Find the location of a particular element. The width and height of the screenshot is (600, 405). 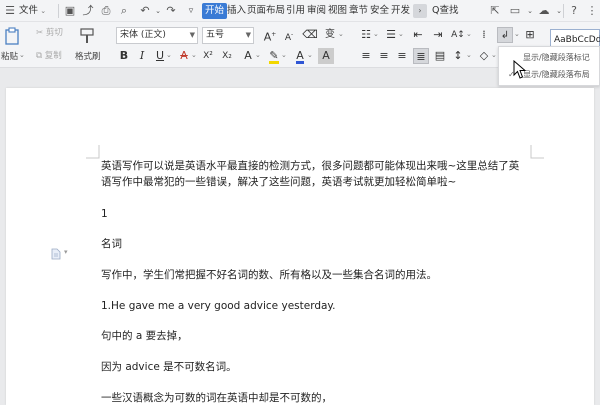

paragraph: 语写作中最常犯的一些错误，解决了这些问题，英语考试就更加轻松简单啦~ is located at coordinates (316, 182).